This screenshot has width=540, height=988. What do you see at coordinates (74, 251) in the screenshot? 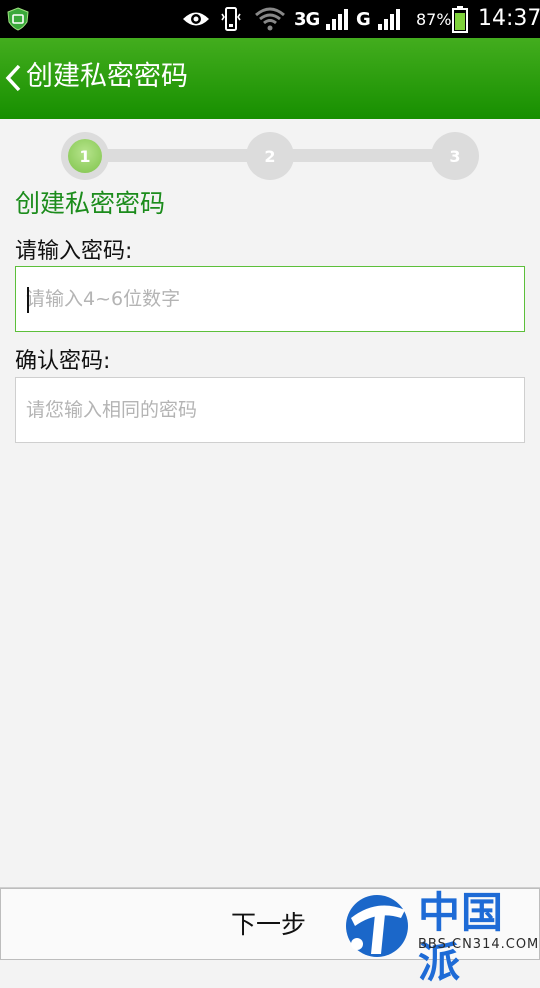
I see `password-label: 请输入密码:` at bounding box center [74, 251].